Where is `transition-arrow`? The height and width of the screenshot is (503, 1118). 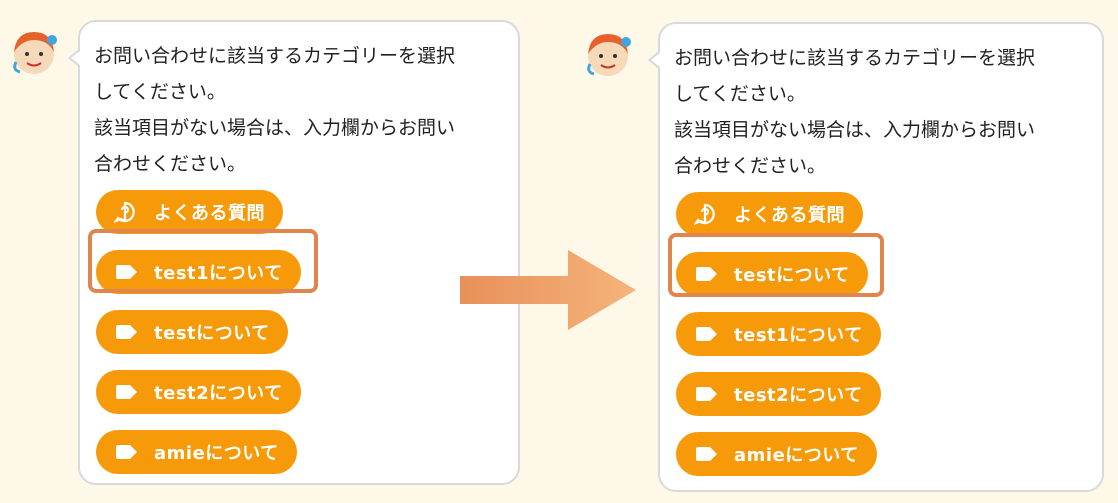 transition-arrow is located at coordinates (548, 292).